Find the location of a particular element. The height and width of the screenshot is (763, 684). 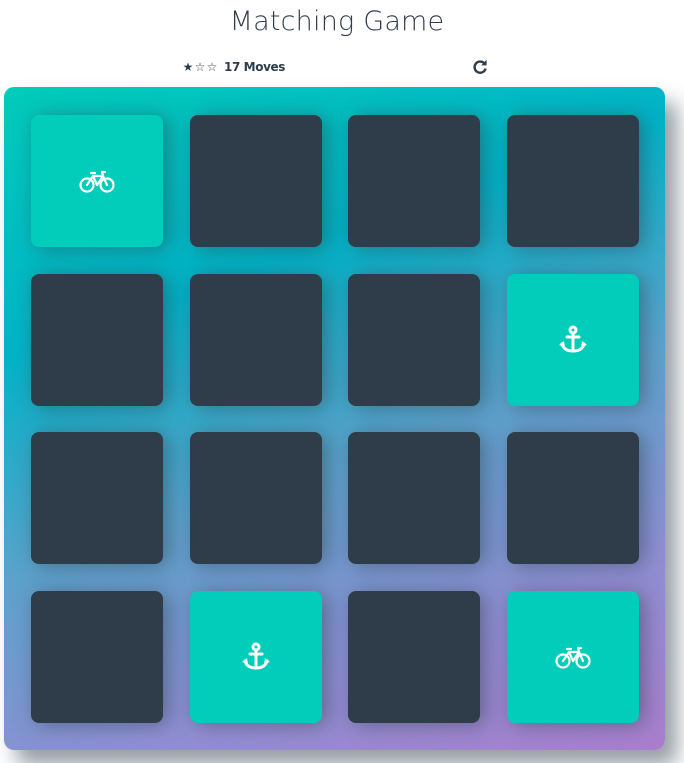

score-panel: ★ ☆ ☆ 17 Moves is located at coordinates (337, 69).